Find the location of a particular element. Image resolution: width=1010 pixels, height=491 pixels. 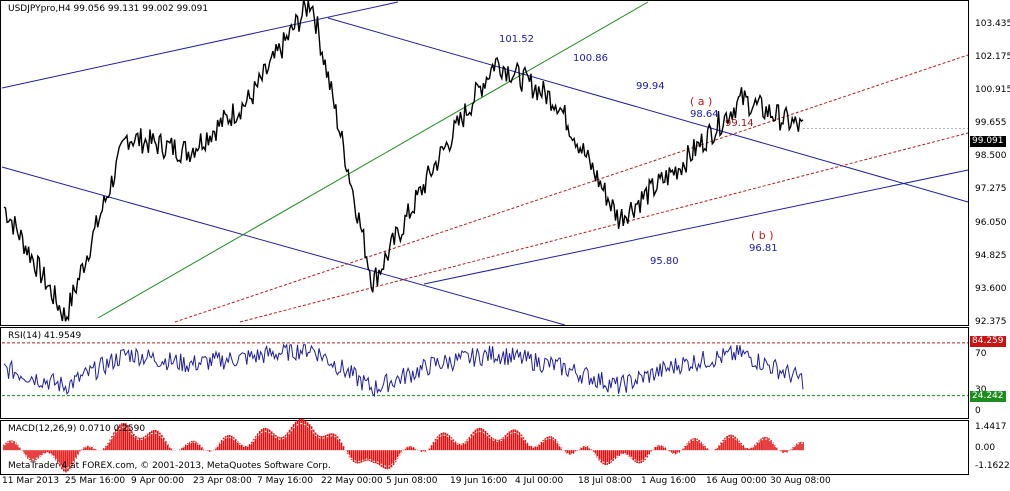

time-tick-label: 16 Aug 00:00 is located at coordinates (736, 481).